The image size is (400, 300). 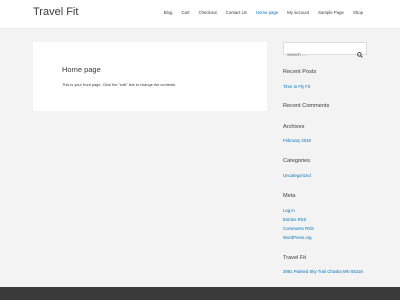 I want to click on archives-title: Archives, so click(x=294, y=127).